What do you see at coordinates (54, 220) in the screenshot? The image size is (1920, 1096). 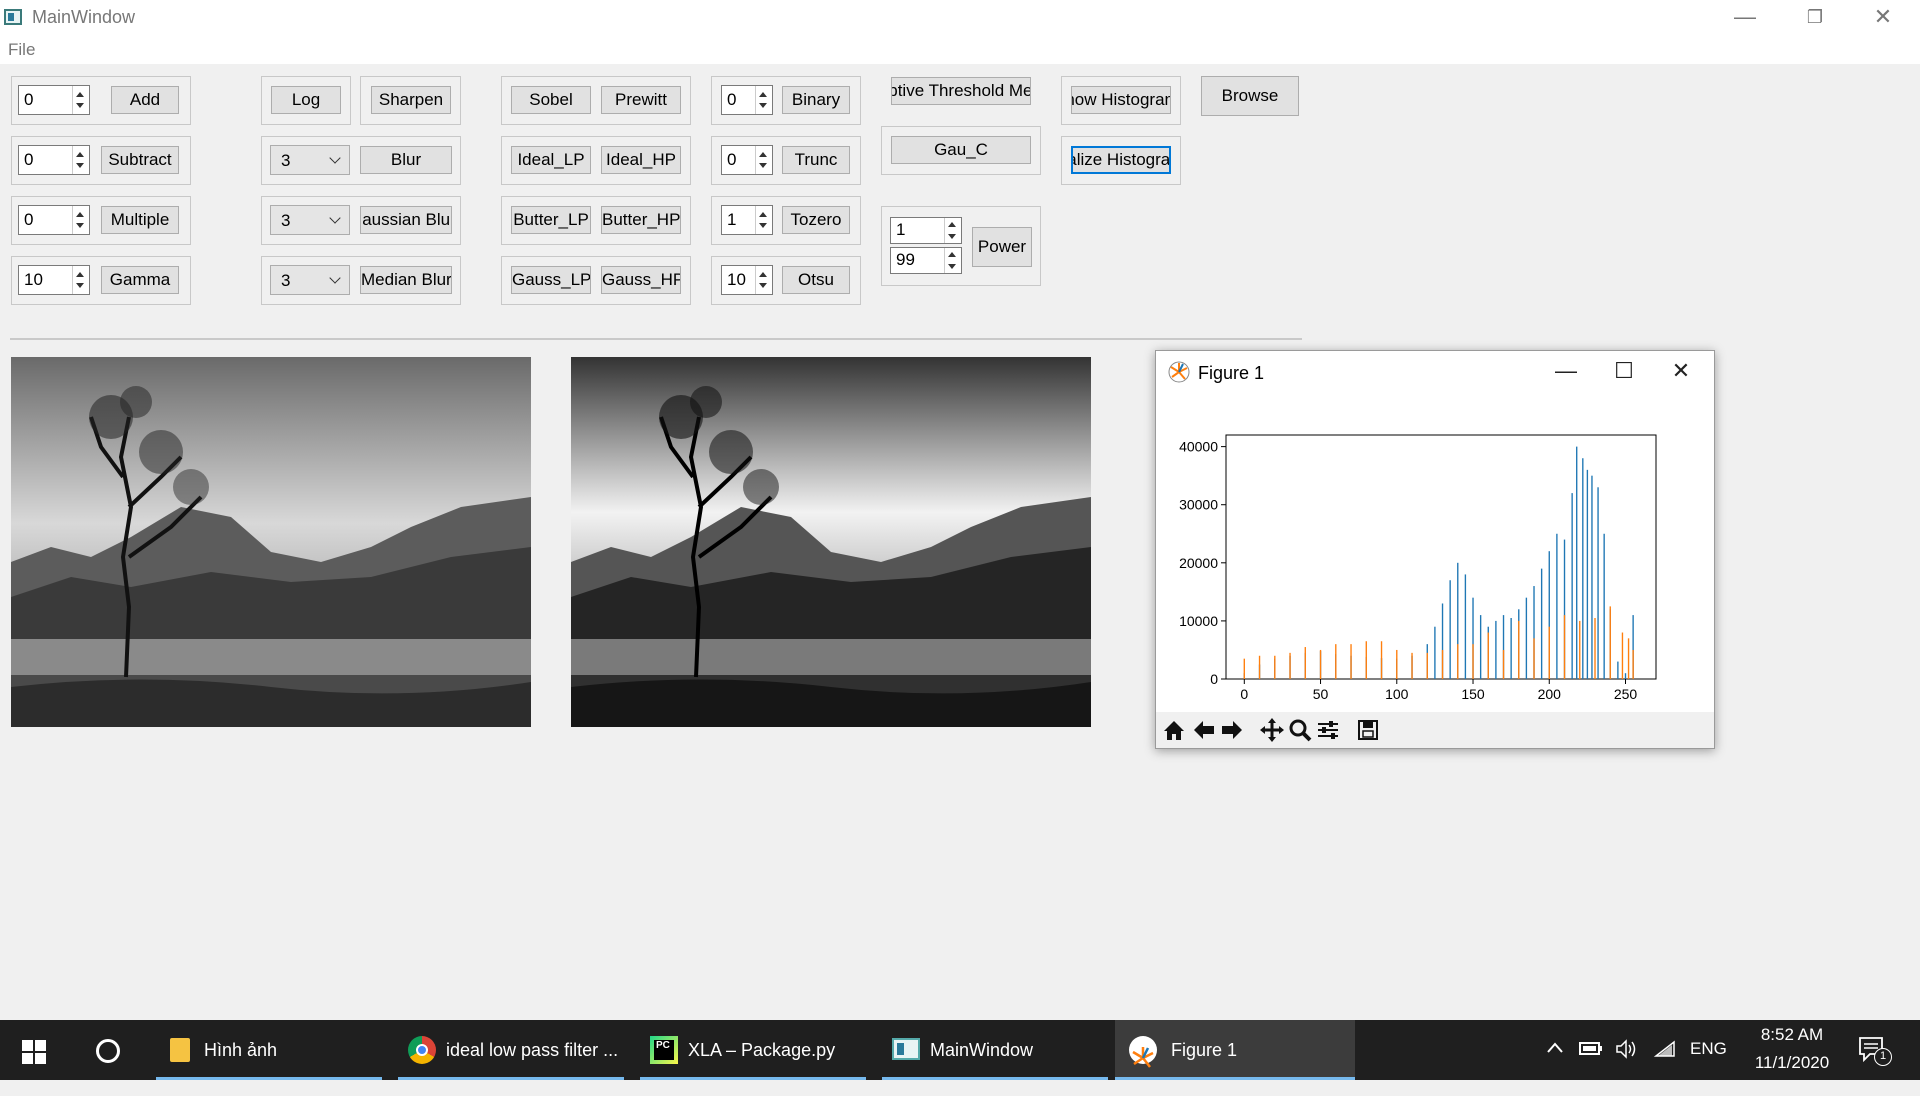 I see `multiple-spinbox: 0` at bounding box center [54, 220].